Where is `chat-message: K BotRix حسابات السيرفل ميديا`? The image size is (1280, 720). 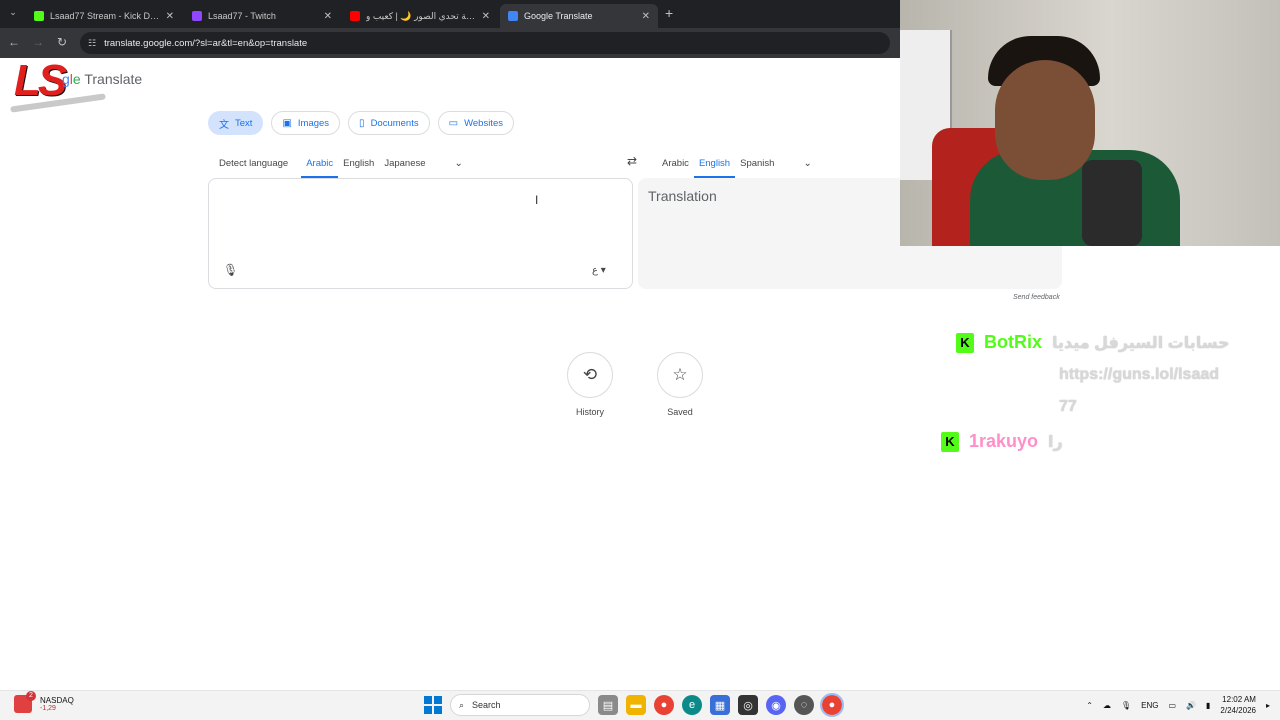
chat-message: K BotRix حسابات السيرفل ميديا is located at coordinates (1093, 342).